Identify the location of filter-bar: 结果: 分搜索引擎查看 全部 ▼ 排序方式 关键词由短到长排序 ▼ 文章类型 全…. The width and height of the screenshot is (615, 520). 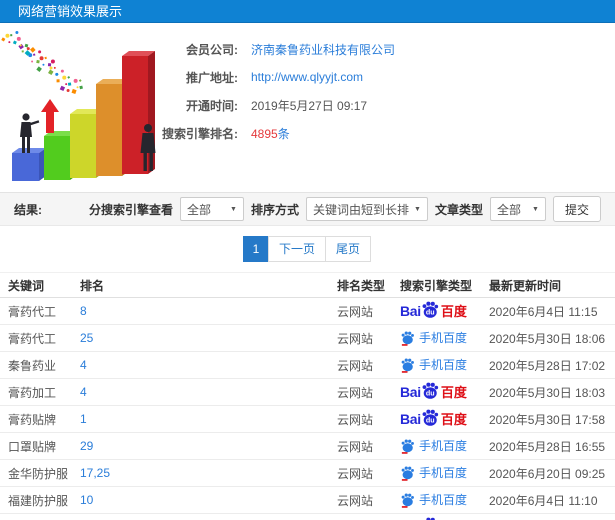
(307, 209).